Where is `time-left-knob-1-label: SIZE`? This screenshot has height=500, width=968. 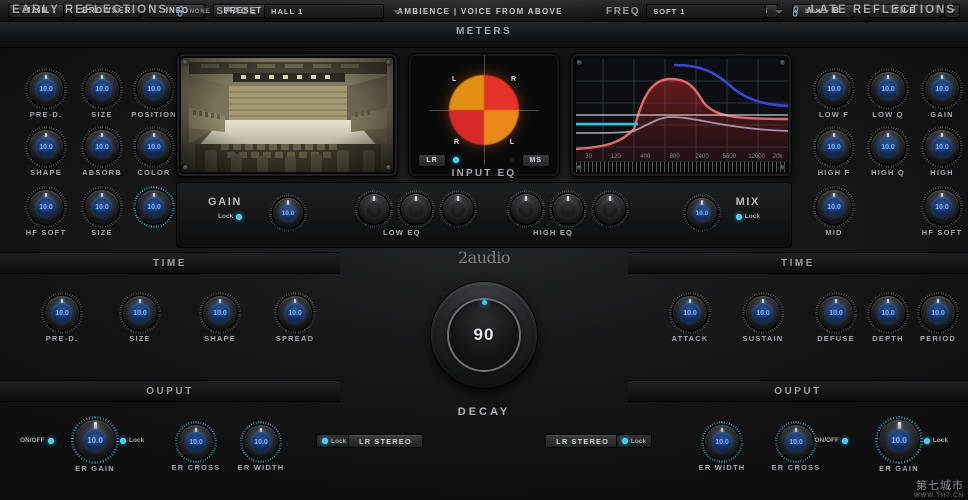
time-left-knob-1-label: SIZE is located at coordinates (140, 338).